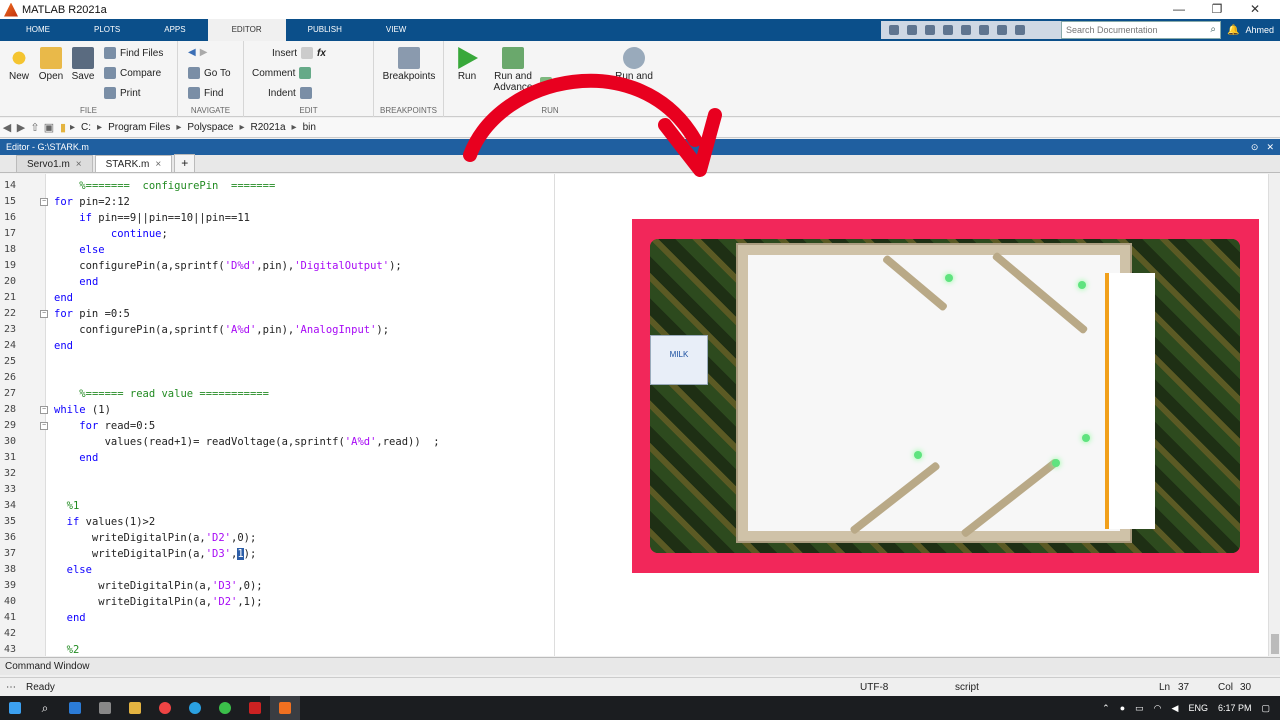 This screenshot has height=720, width=1280. I want to click on battery-icon: ▭, so click(1139, 708).